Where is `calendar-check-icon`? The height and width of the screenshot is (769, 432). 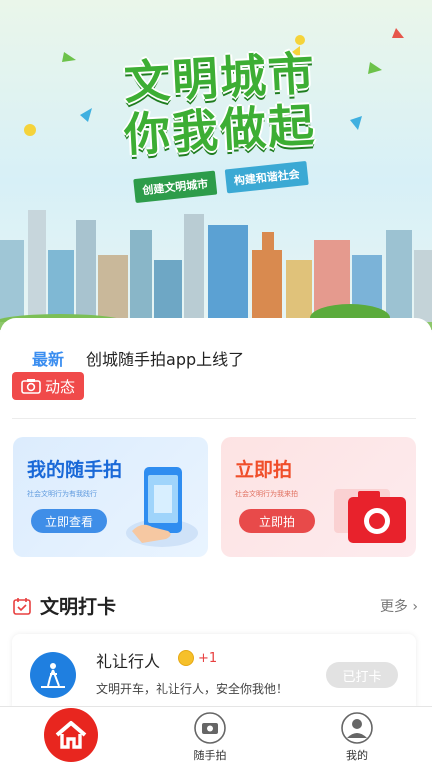
calendar-check-icon is located at coordinates (22, 606).